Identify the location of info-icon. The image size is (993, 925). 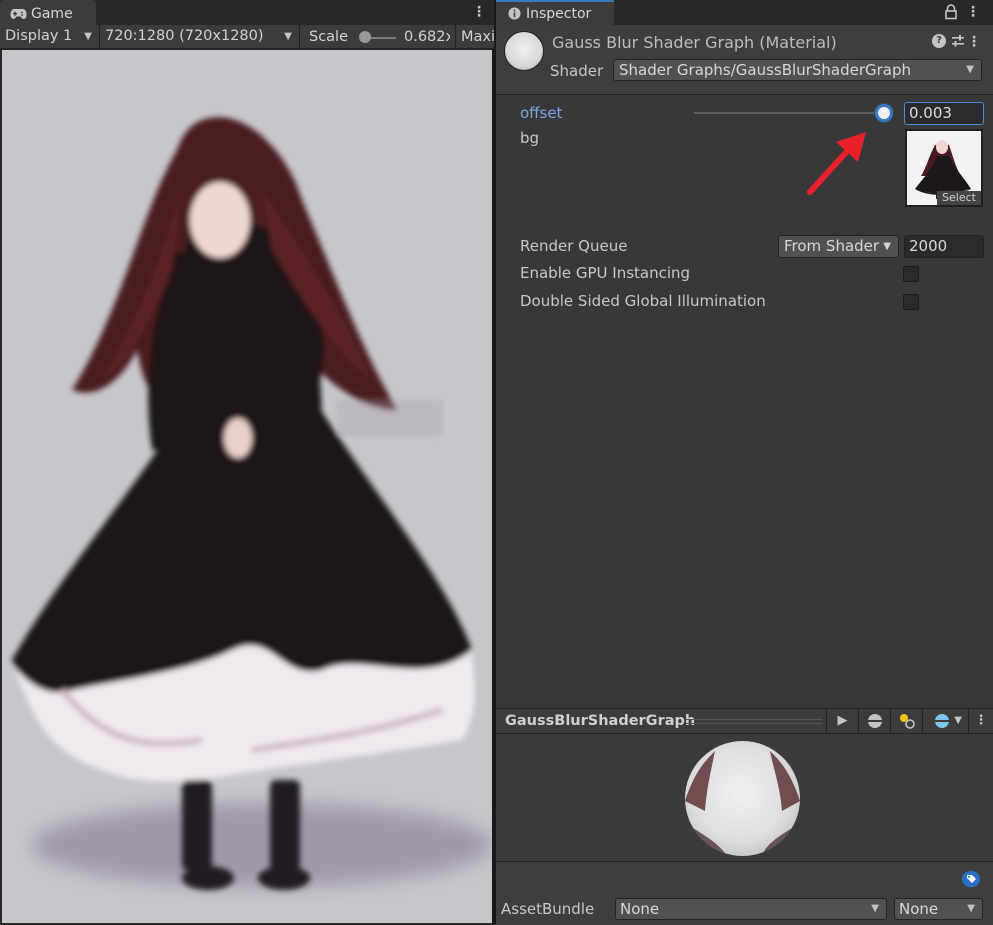
(514, 13).